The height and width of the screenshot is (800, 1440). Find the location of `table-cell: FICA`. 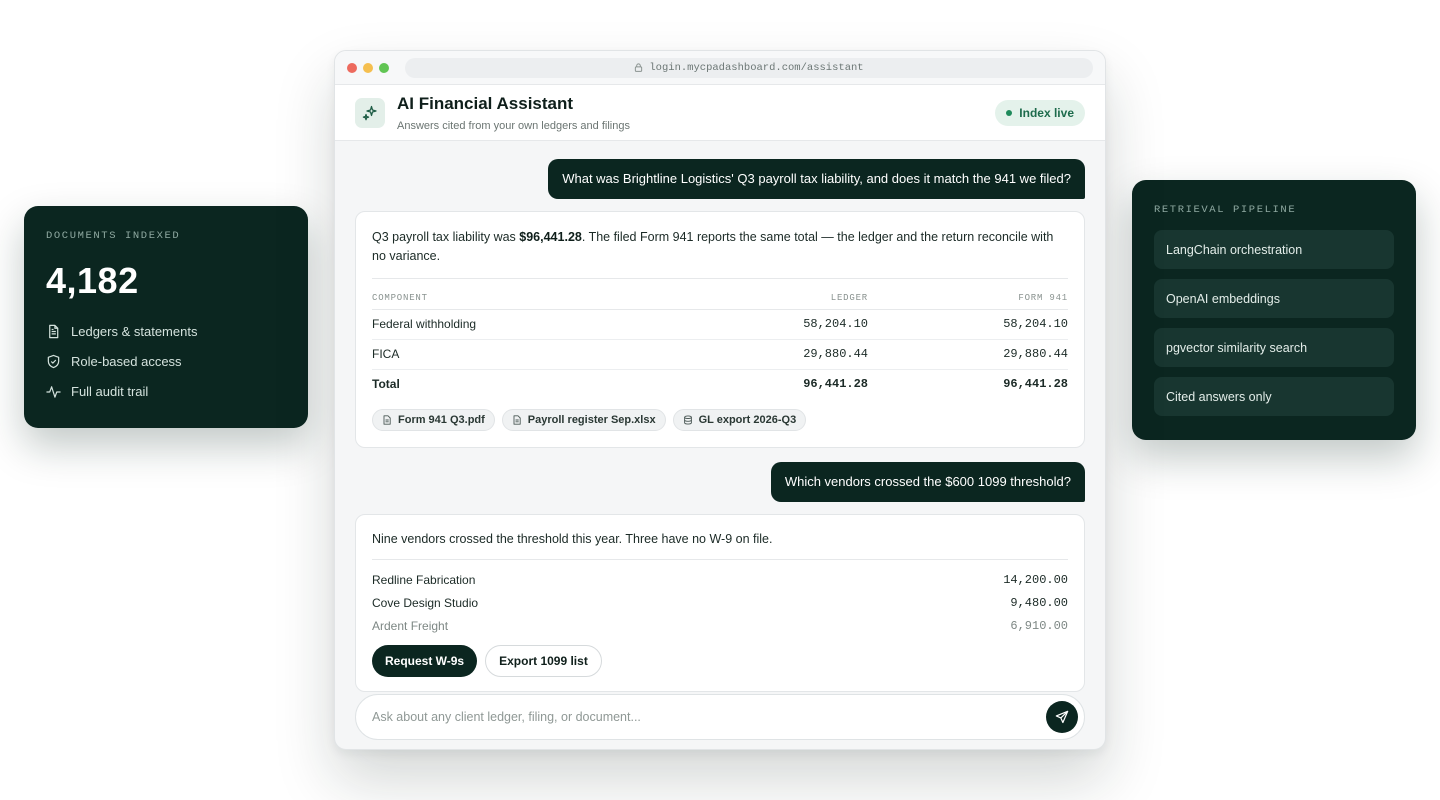

table-cell: FICA is located at coordinates (525, 354).